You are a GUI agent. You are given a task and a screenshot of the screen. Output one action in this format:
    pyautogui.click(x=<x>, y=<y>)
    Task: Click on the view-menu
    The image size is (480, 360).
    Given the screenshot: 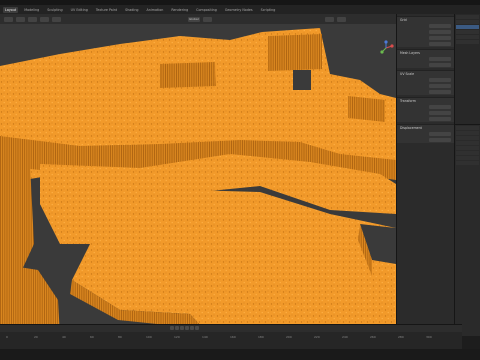 What is the action you would take?
    pyautogui.click(x=20, y=19)
    